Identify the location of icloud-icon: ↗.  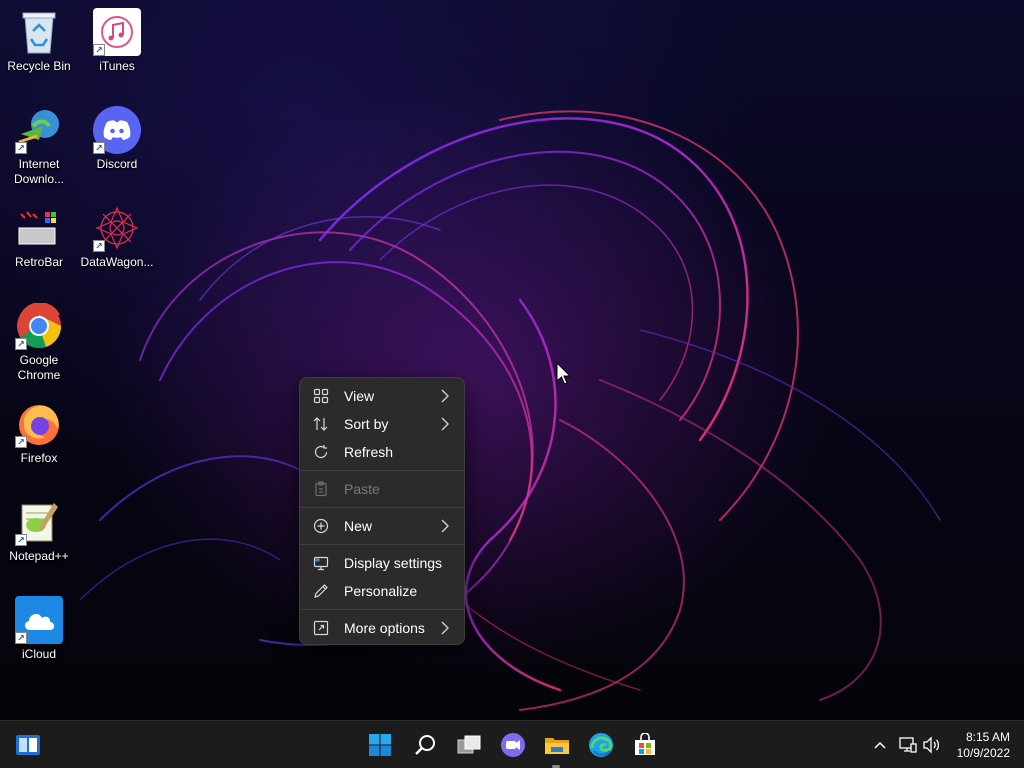
(39, 620).